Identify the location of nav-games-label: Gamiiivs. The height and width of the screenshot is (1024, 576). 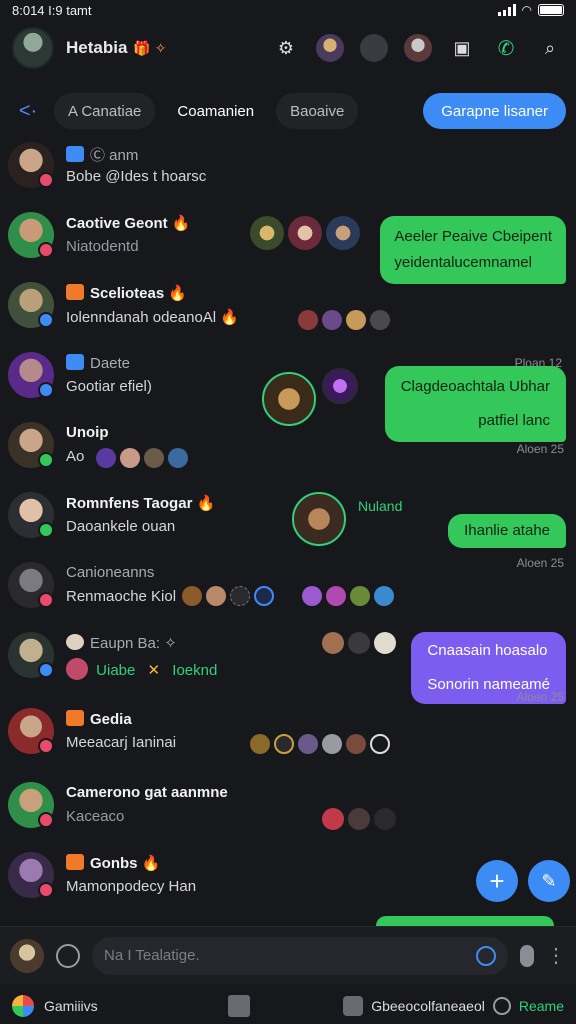
(71, 1006).